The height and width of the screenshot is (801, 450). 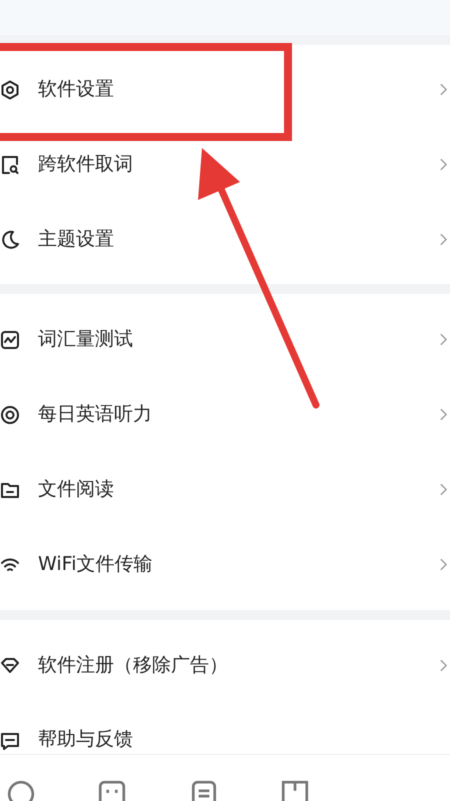 What do you see at coordinates (10, 741) in the screenshot?
I see `message-icon` at bounding box center [10, 741].